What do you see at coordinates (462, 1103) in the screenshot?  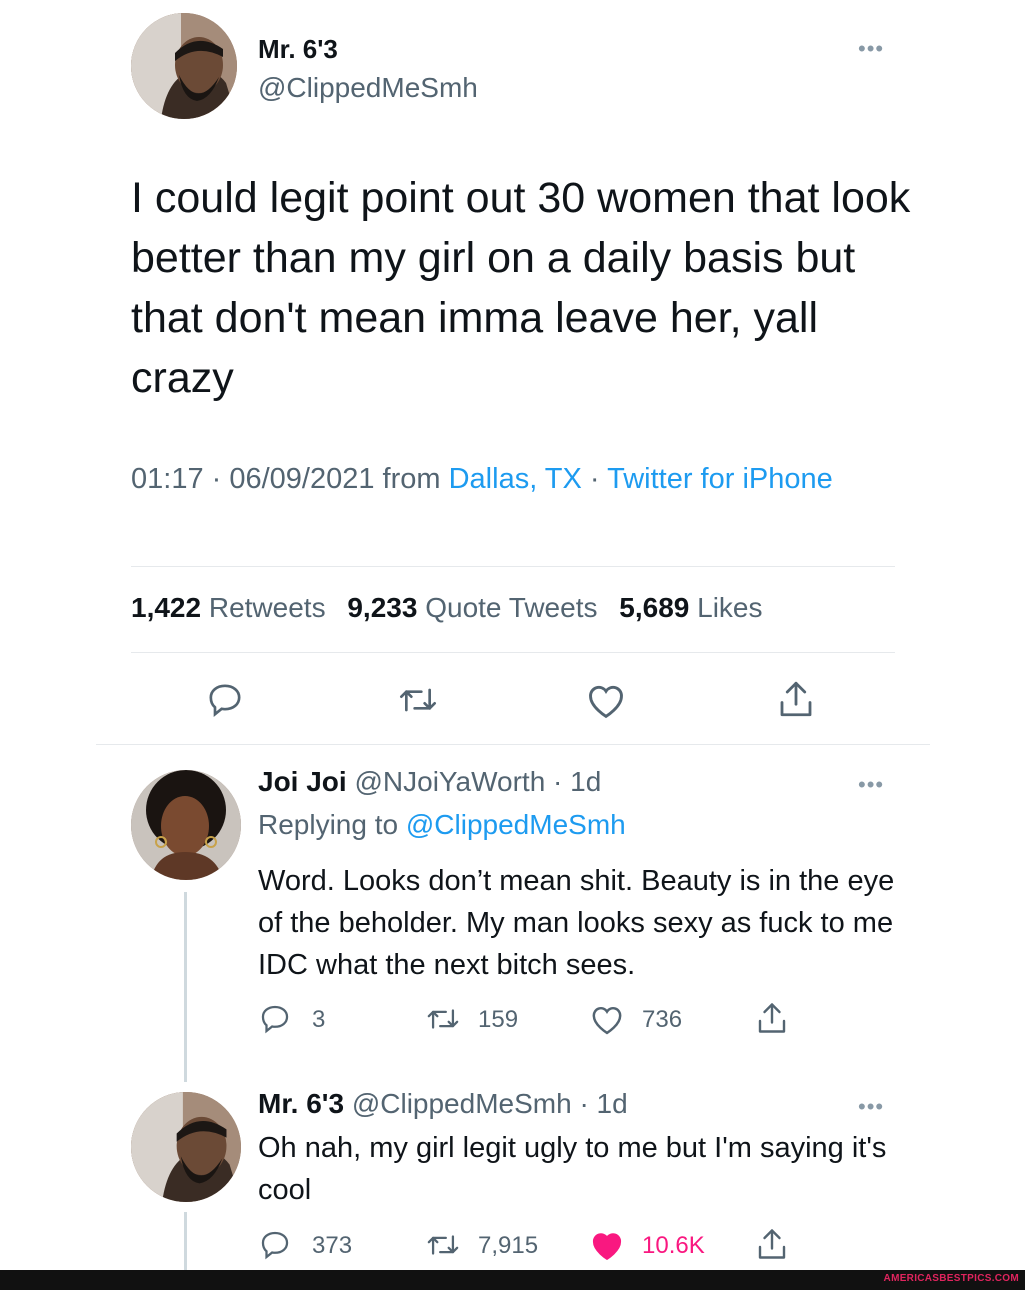 I see `reply-author-handle: @ClippedMeSmh` at bounding box center [462, 1103].